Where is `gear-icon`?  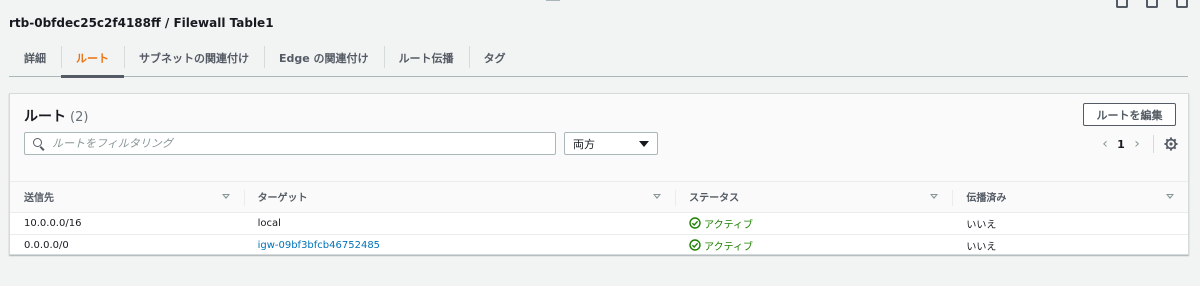 gear-icon is located at coordinates (1171, 144).